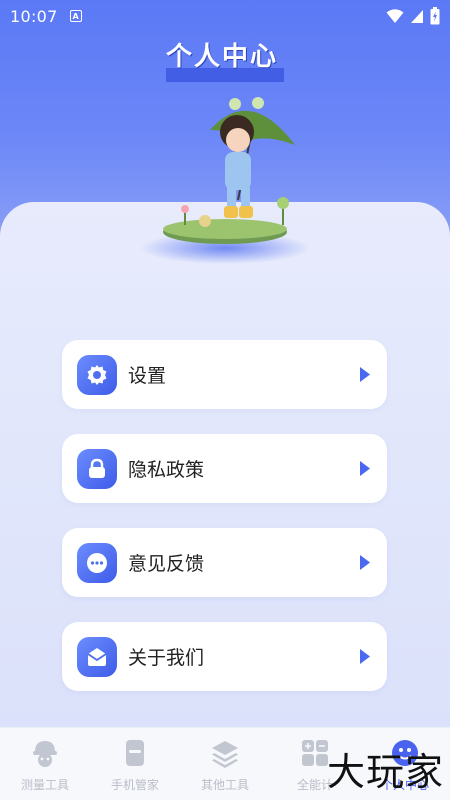 The width and height of the screenshot is (450, 800). I want to click on tab-other-tools: 其他工具, so click(225, 764).